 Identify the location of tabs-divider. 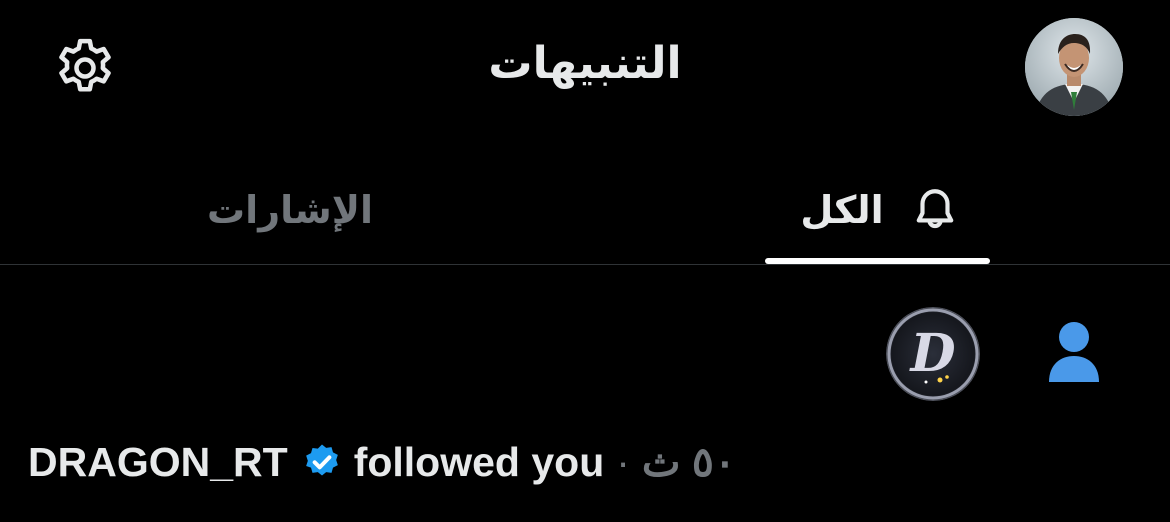
(585, 264).